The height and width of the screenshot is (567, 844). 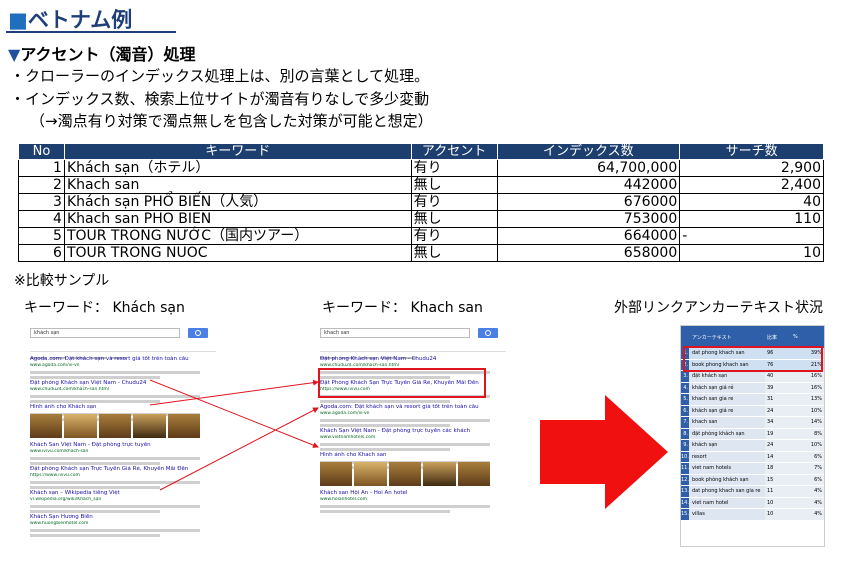 I want to click on arrow-agoda, so click(x=234, y=413).